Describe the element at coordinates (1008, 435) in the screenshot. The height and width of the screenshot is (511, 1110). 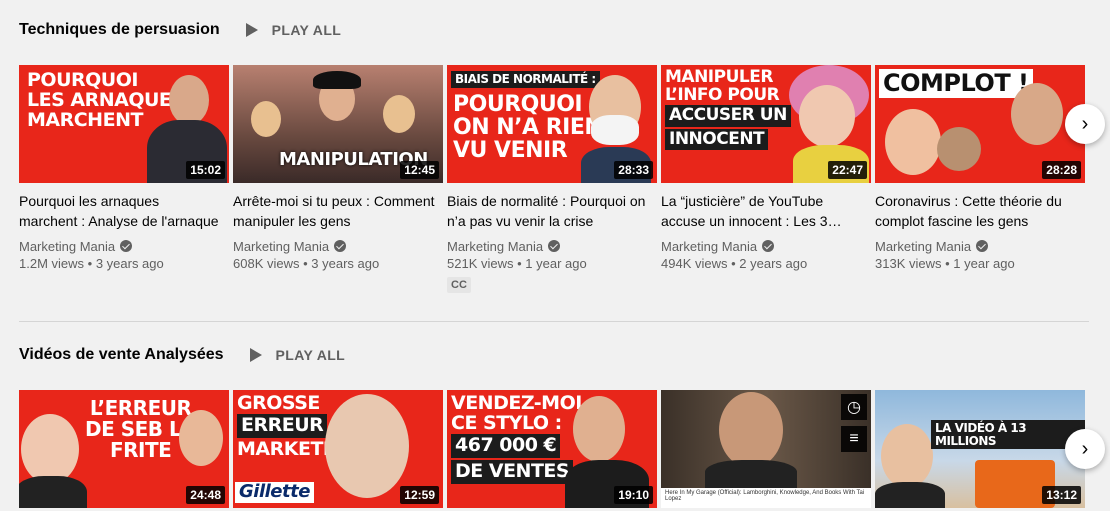
I see `thumbnail-caption: LA VIDÉO À 13 MILLIONS` at that location.